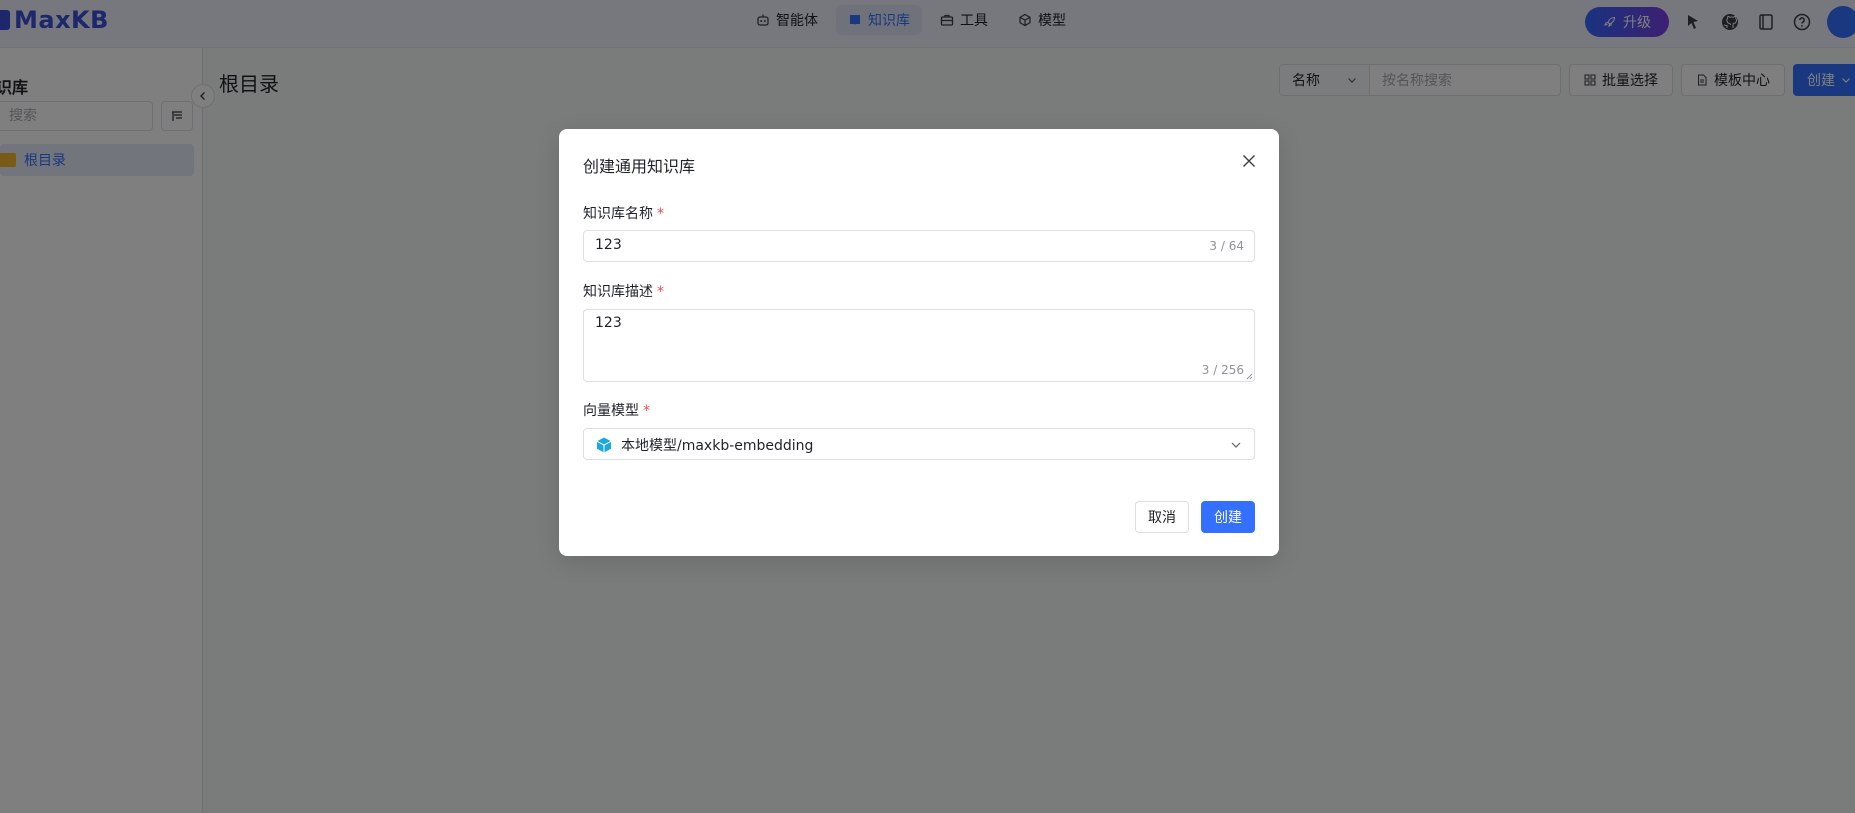 This screenshot has width=1855, height=813. Describe the element at coordinates (919, 246) in the screenshot. I see `name-input: 123 3 / 64` at that location.